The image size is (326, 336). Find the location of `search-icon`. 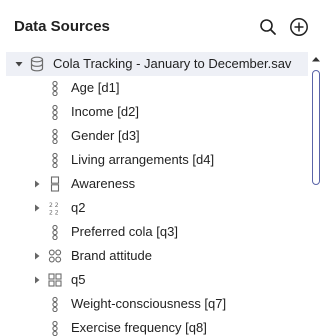

search-icon is located at coordinates (268, 27).